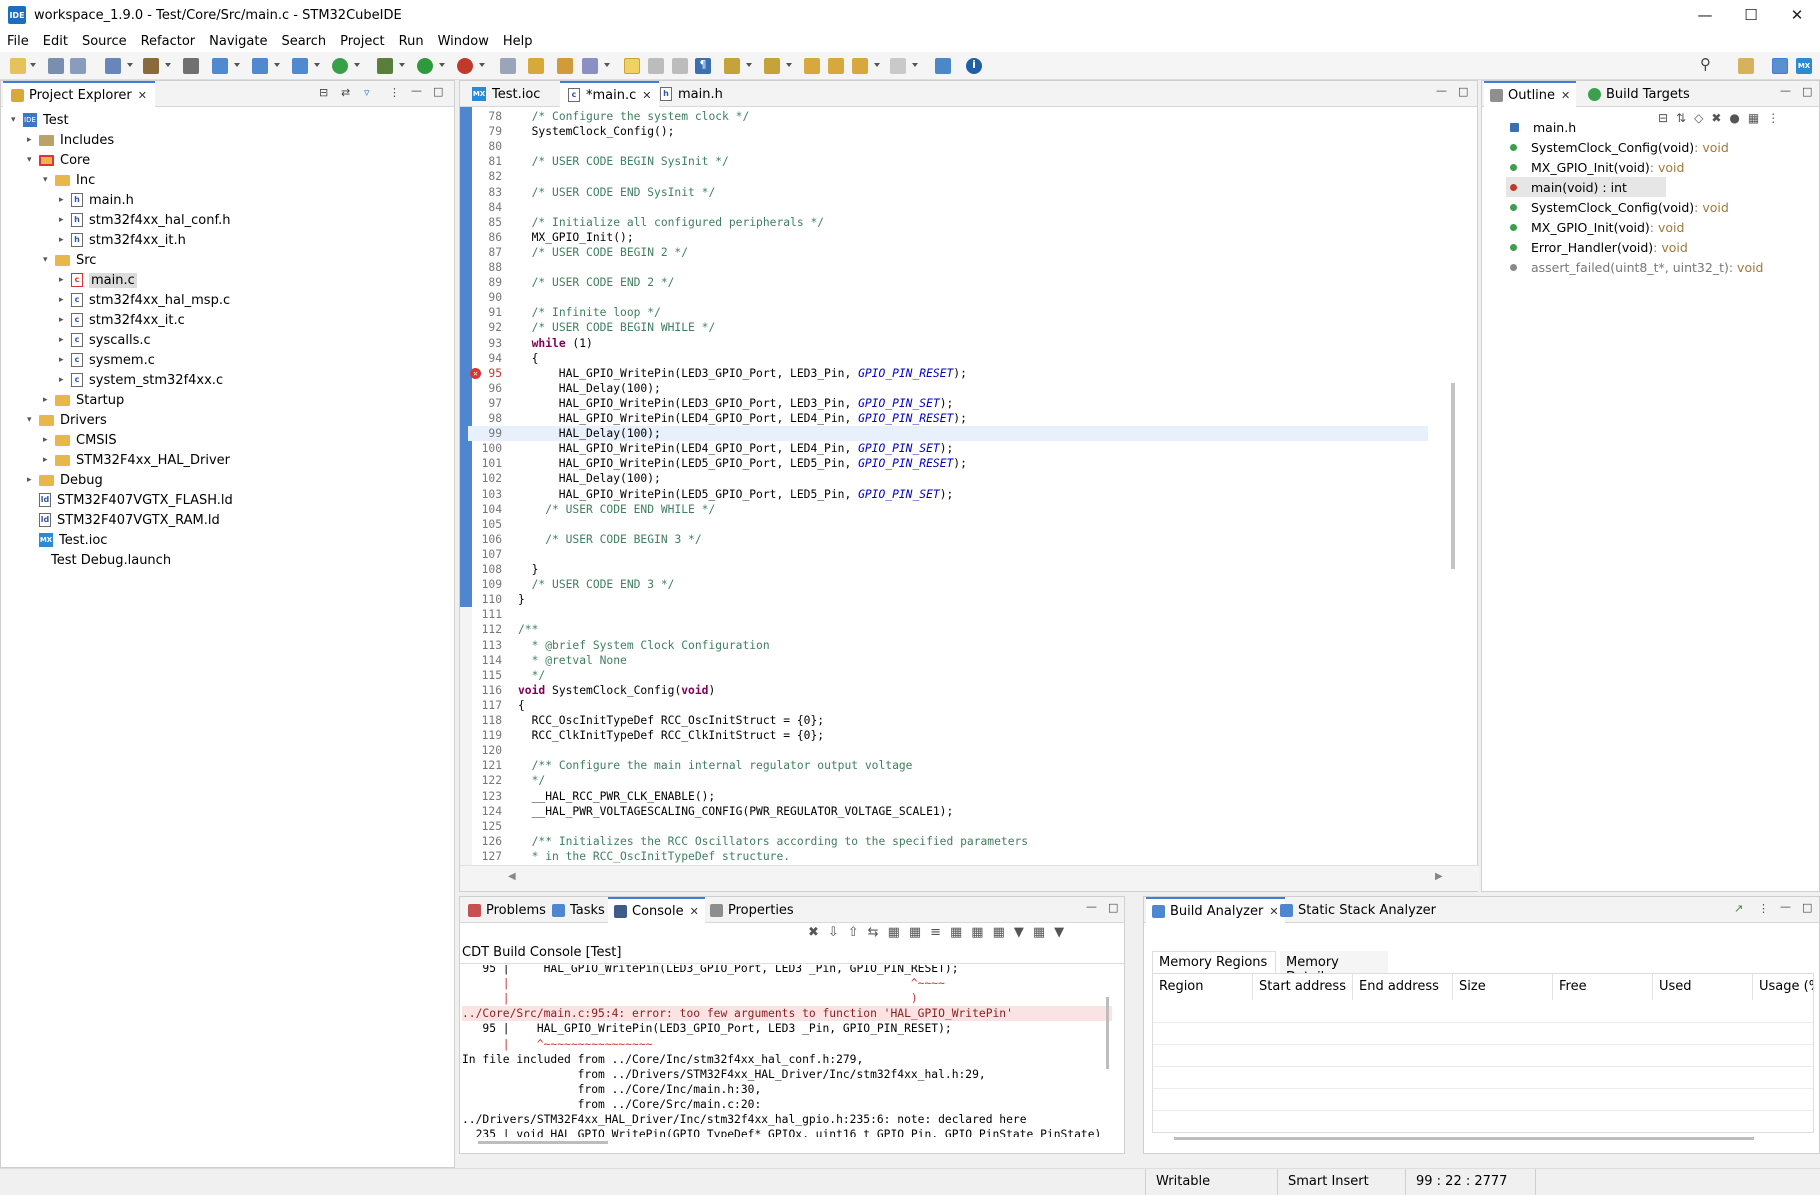 The image size is (1820, 1195). Describe the element at coordinates (69, 260) in the screenshot. I see `tree-item-src: ▾ Src` at that location.